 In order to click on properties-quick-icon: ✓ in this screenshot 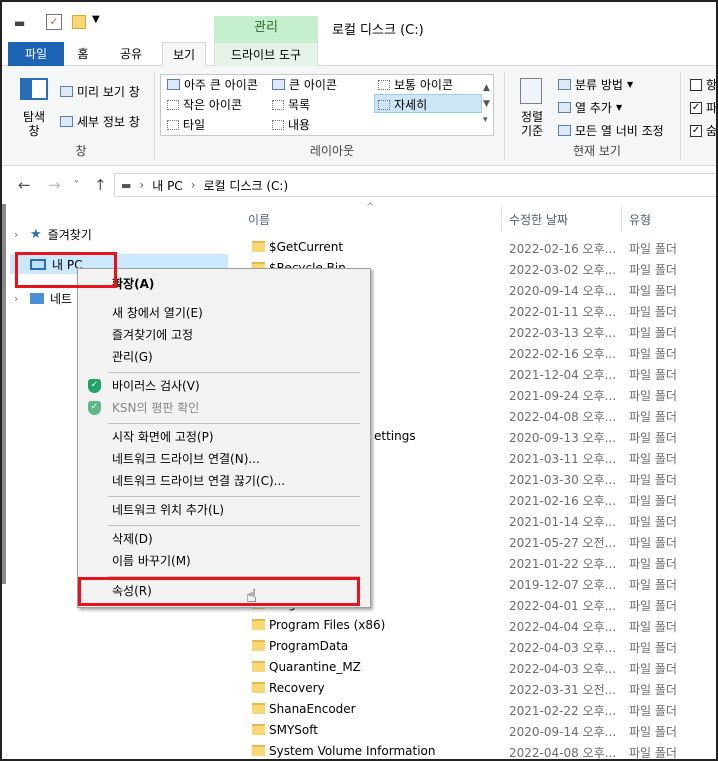, I will do `click(54, 22)`.